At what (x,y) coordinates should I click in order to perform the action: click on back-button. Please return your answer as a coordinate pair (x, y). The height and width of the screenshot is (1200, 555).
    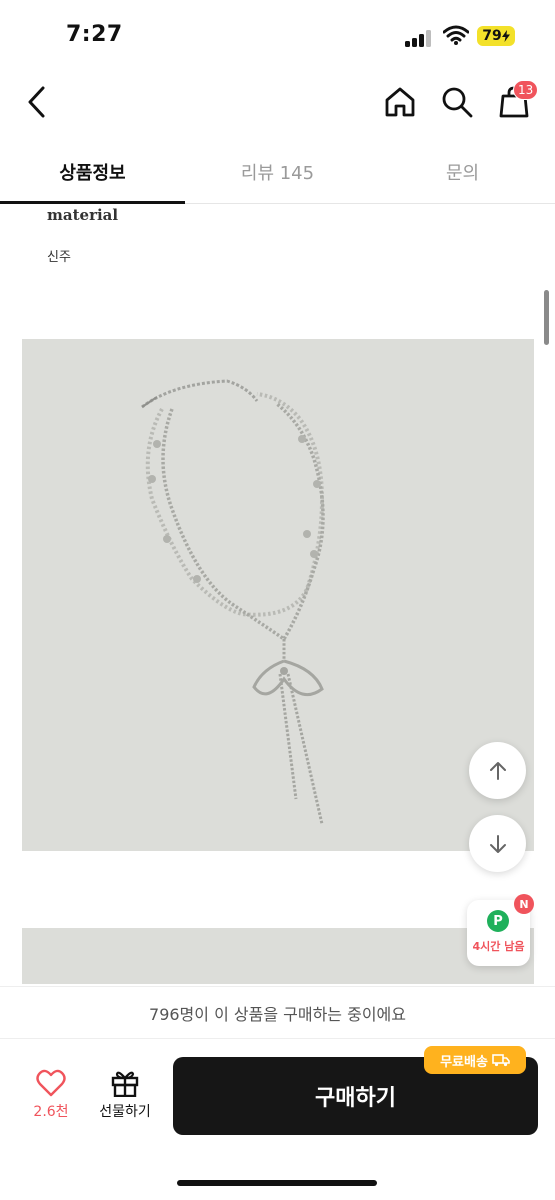
    Looking at the image, I should click on (36, 102).